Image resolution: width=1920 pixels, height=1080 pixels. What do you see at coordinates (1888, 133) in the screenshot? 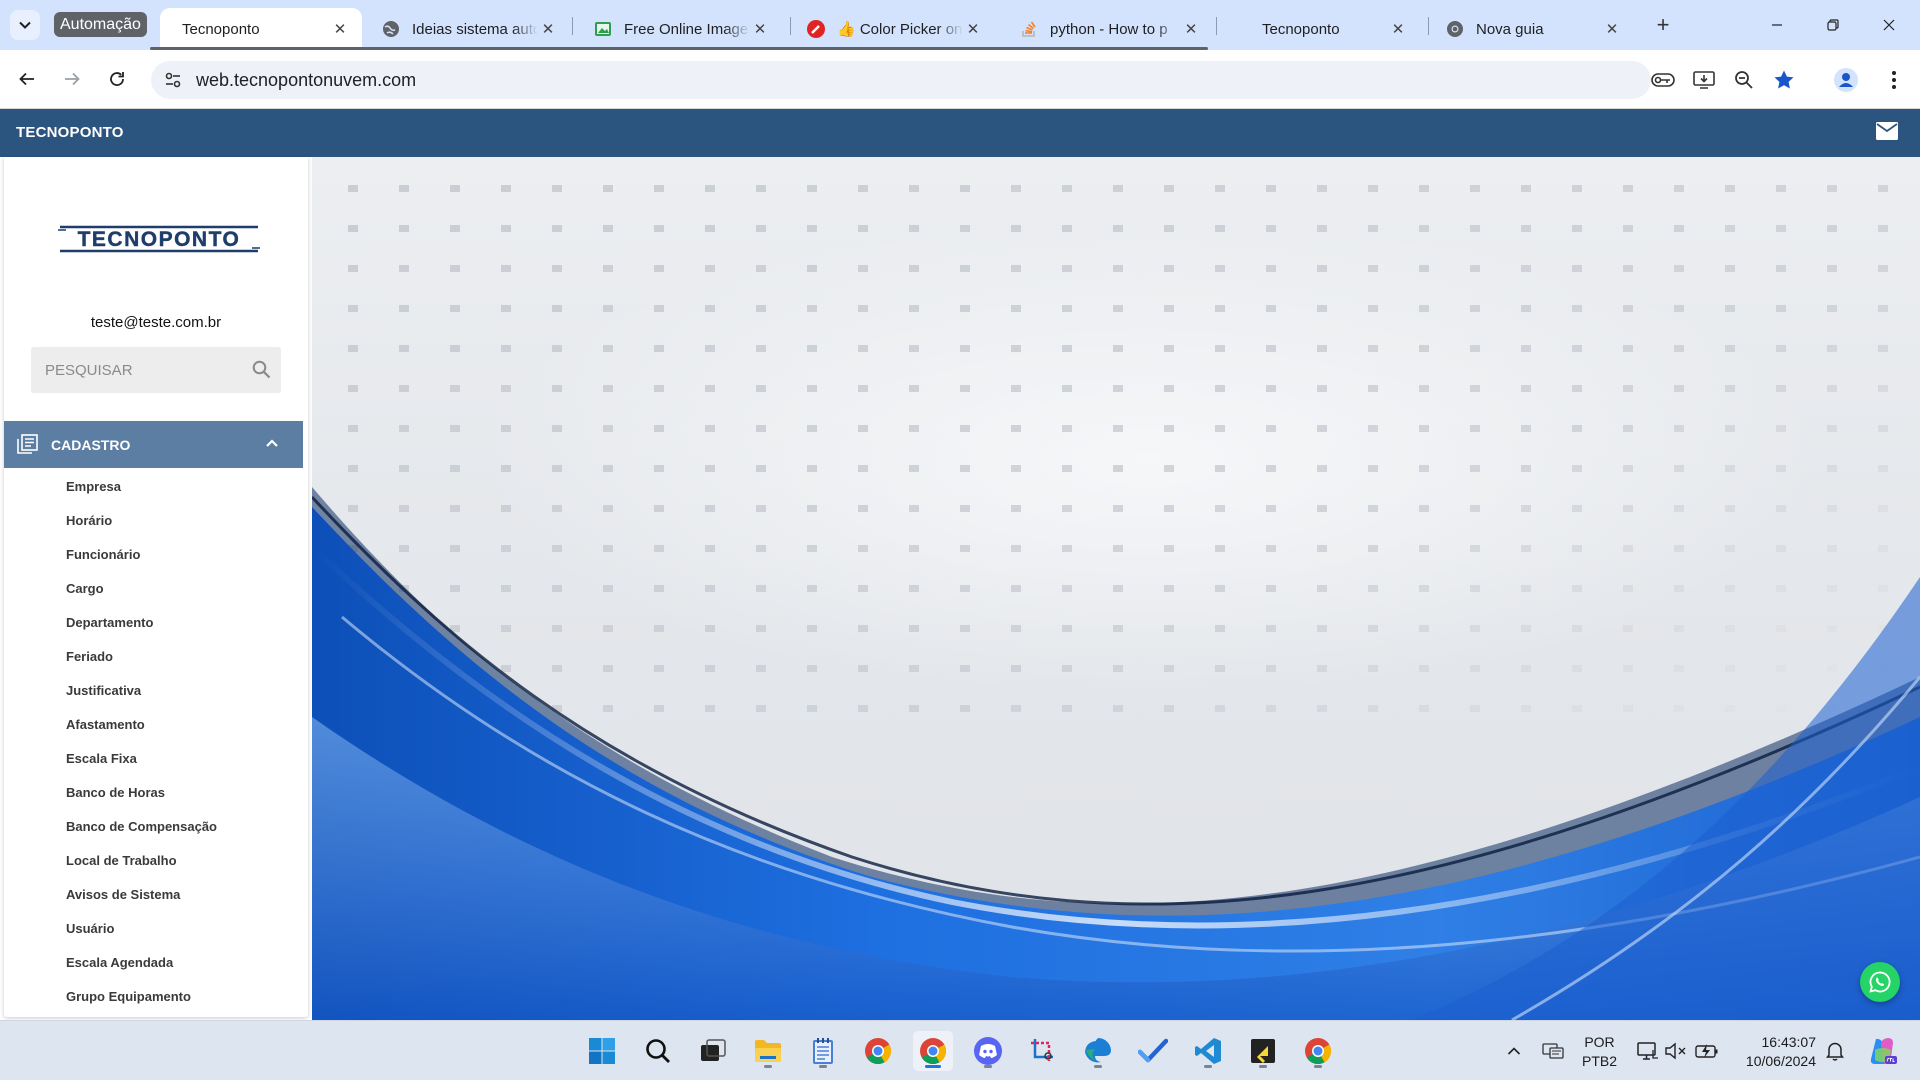
I see `mail-icon` at bounding box center [1888, 133].